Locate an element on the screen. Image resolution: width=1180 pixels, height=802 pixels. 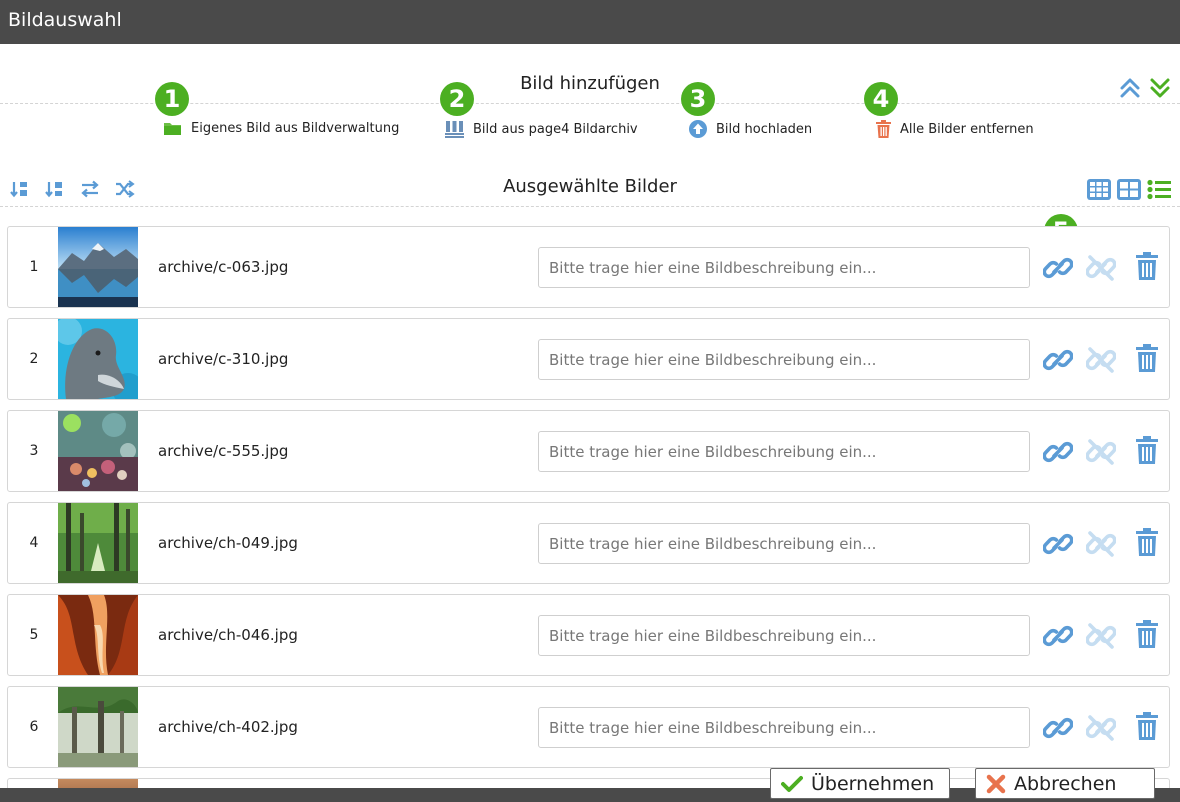
row-index: 5 is located at coordinates (34, 635).